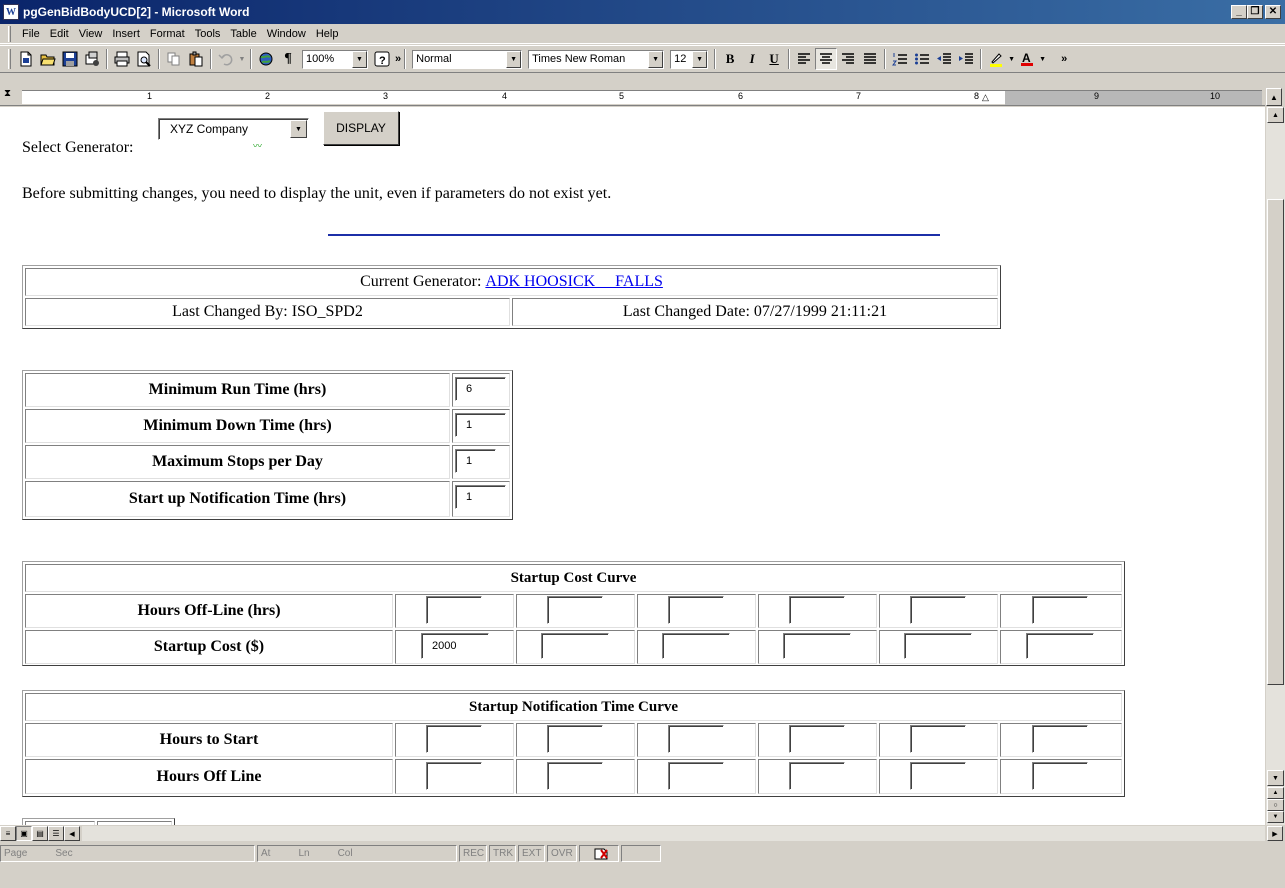  Describe the element at coordinates (944, 59) in the screenshot. I see `decrease-indent-icon` at that location.